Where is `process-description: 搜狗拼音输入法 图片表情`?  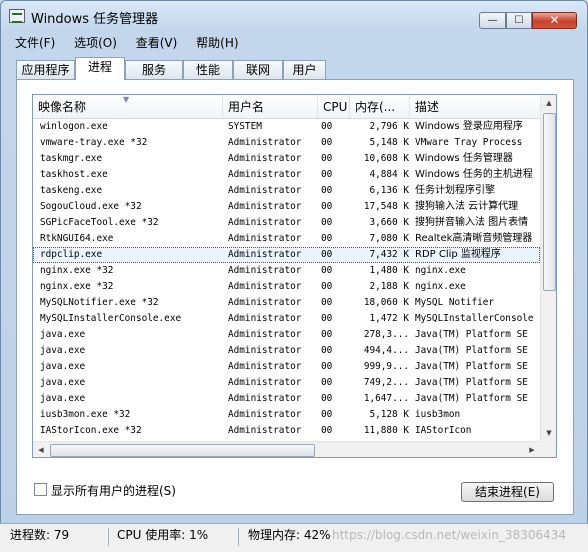
process-description: 搜狗拼音输入法 图片表情 is located at coordinates (472, 222).